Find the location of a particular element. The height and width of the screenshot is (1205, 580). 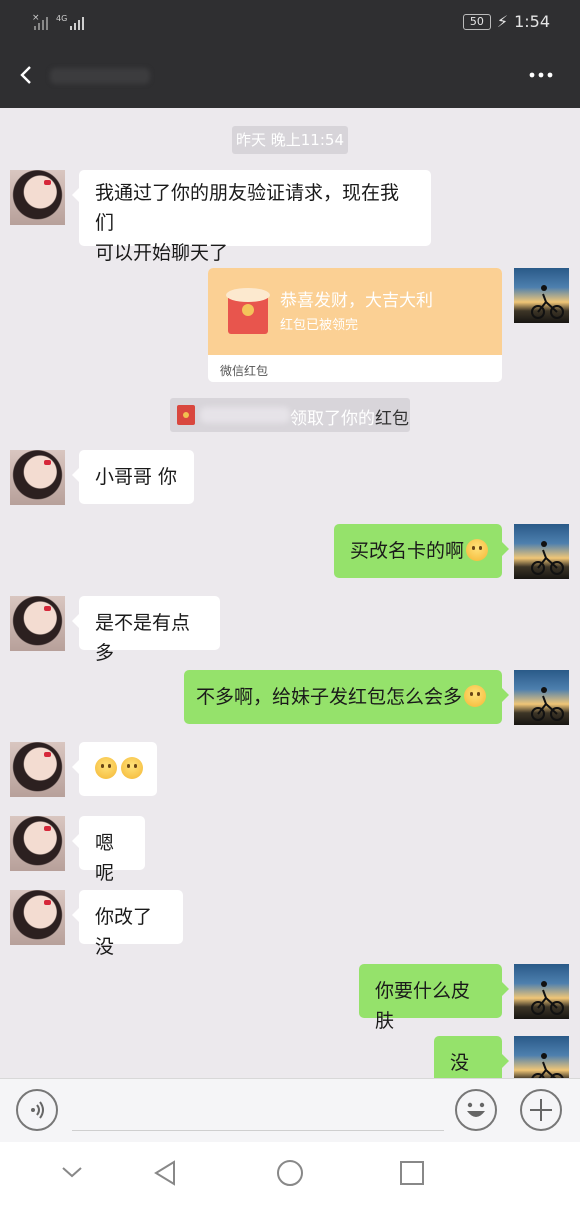

voice-button is located at coordinates (37, 1110).